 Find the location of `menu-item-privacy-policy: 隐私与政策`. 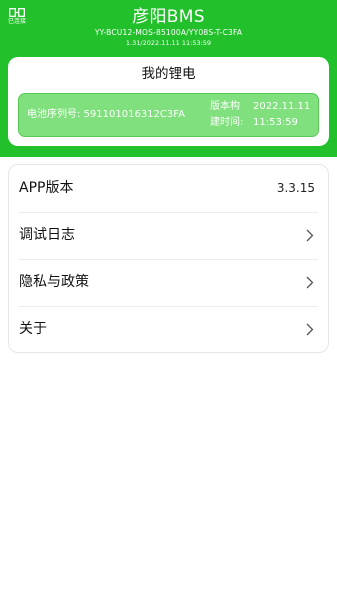

menu-item-privacy-policy: 隐私与政策 is located at coordinates (168, 282).